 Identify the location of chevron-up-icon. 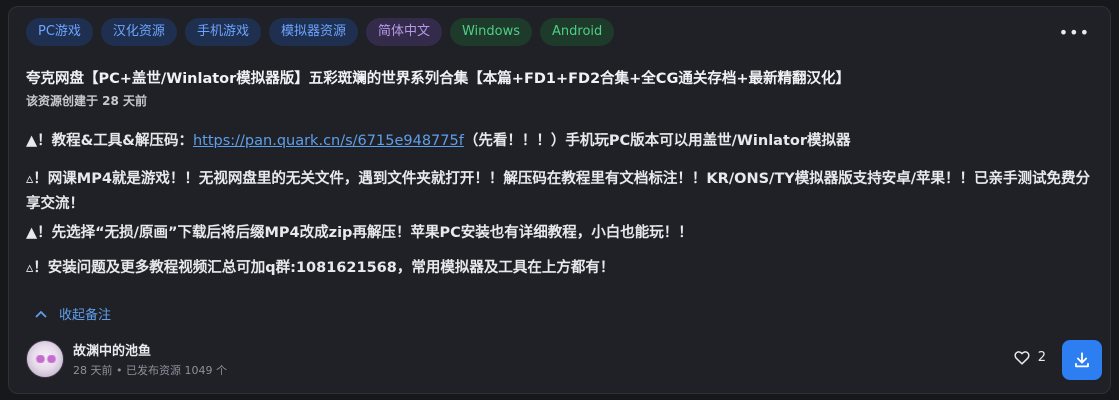
(41, 314).